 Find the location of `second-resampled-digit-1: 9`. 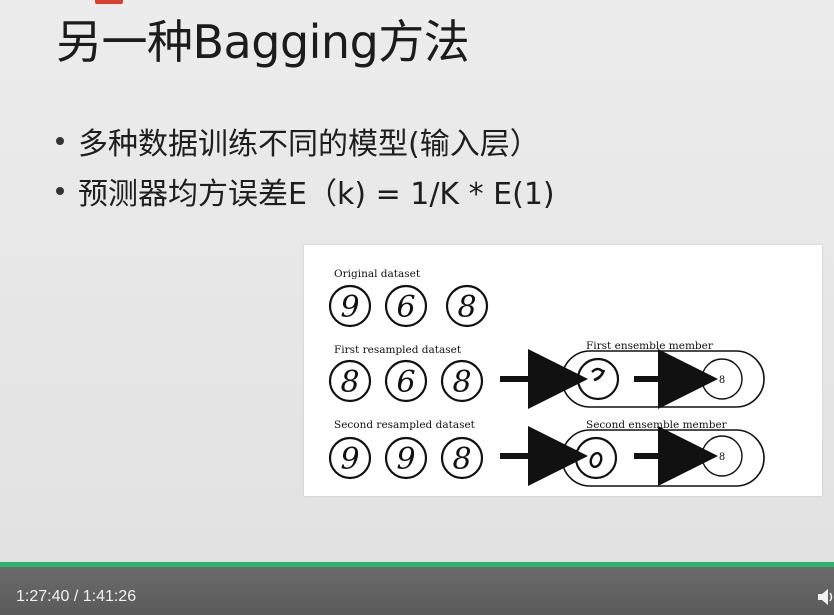

second-resampled-digit-1: 9 is located at coordinates (350, 458).